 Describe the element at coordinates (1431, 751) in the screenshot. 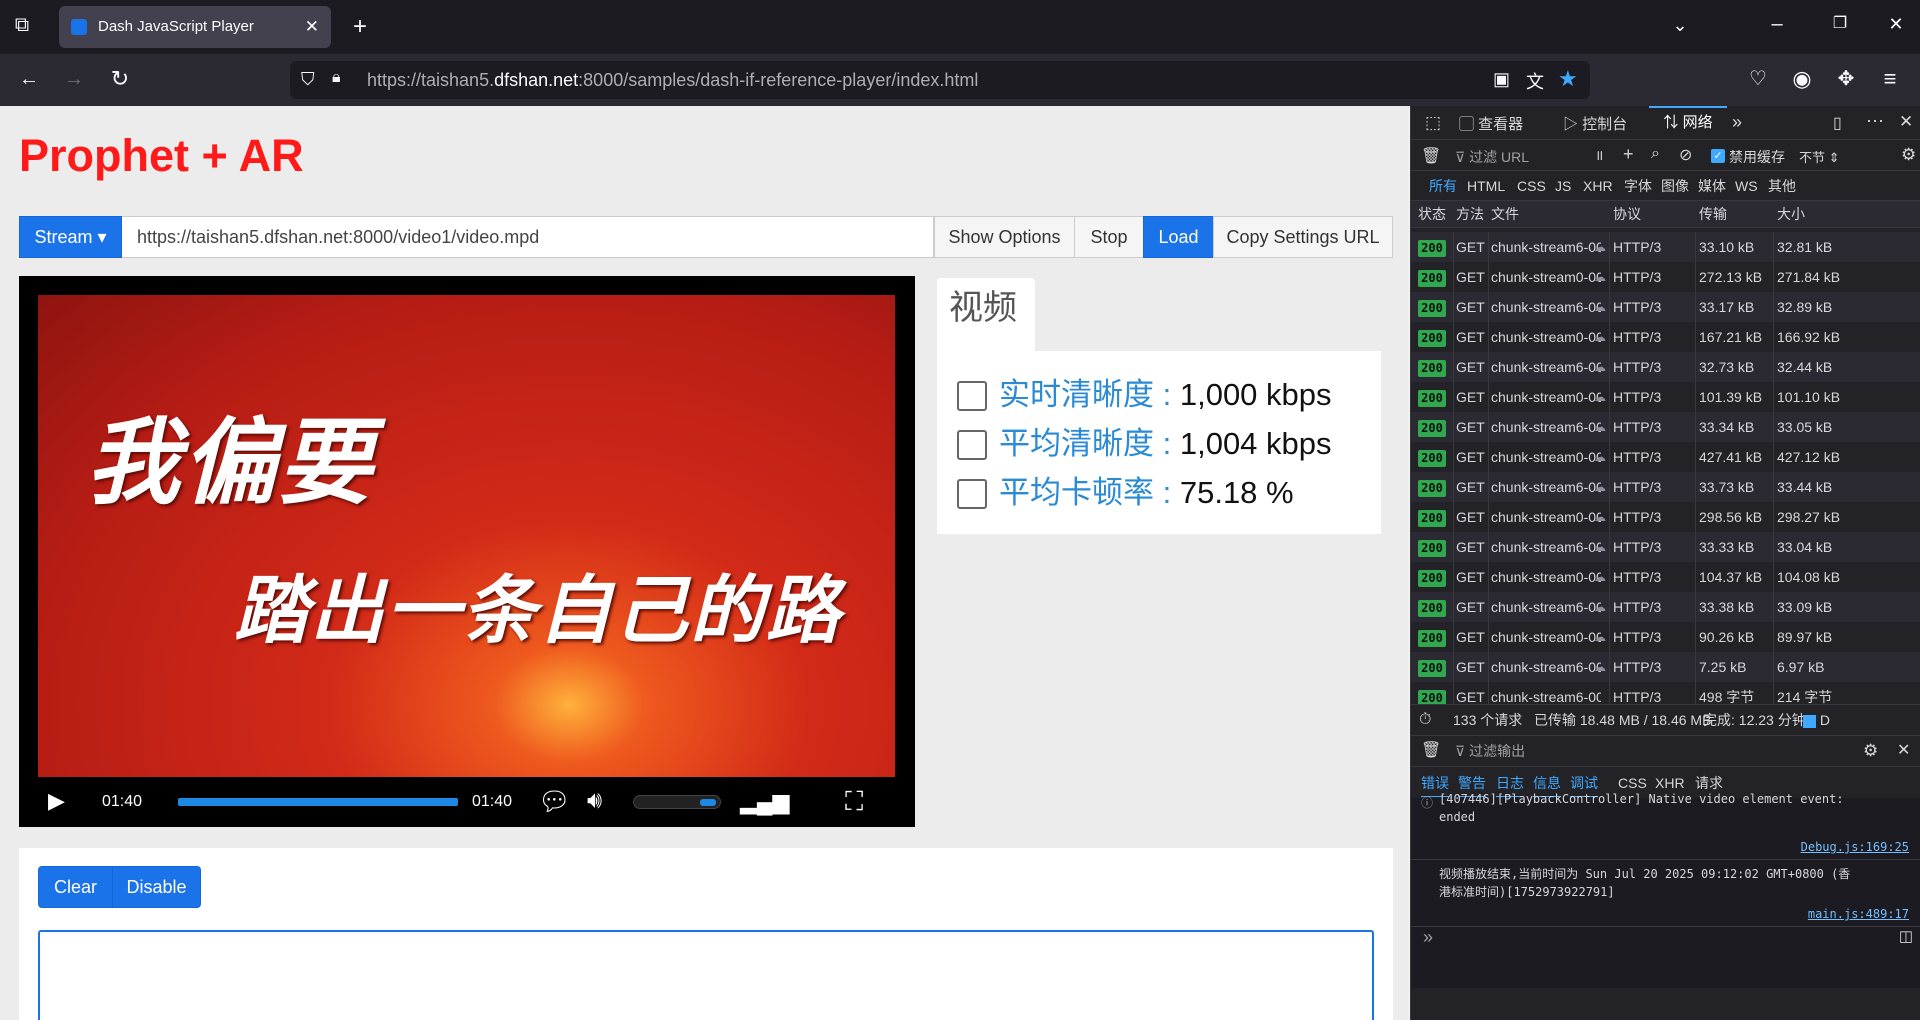

I see `console-trash-icon: 🗑︎` at that location.